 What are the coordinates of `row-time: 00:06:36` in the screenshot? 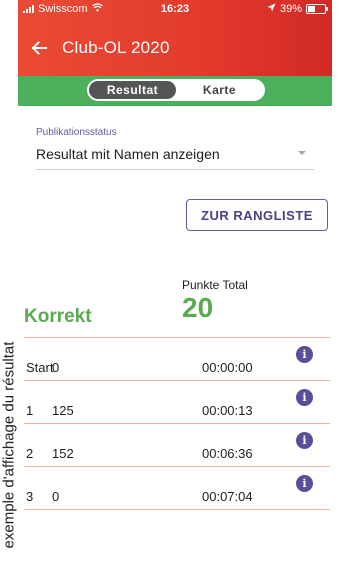 It's located at (227, 453).